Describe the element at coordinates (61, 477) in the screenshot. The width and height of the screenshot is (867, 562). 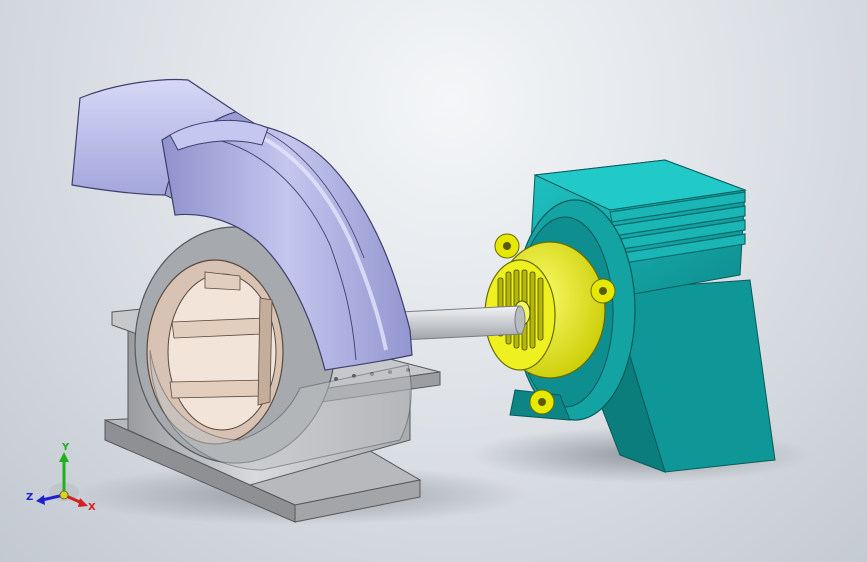
I see `axis-triad: Y X Z` at that location.